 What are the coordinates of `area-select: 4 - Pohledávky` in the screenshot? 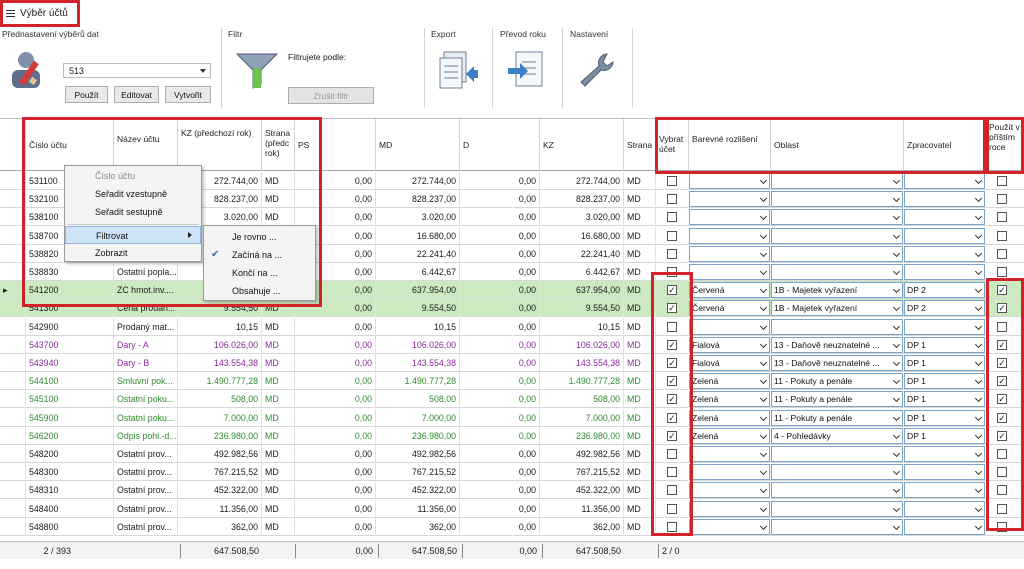 It's located at (837, 435).